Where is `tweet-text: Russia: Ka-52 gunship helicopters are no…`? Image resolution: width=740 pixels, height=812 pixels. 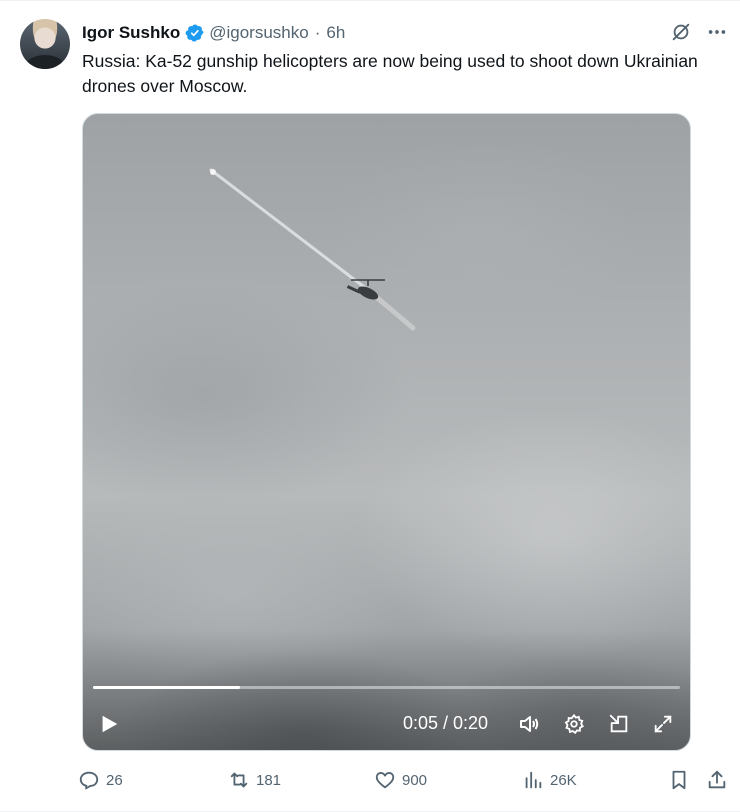
tweet-text: Russia: Ka-52 gunship helicopters are no… is located at coordinates (390, 73).